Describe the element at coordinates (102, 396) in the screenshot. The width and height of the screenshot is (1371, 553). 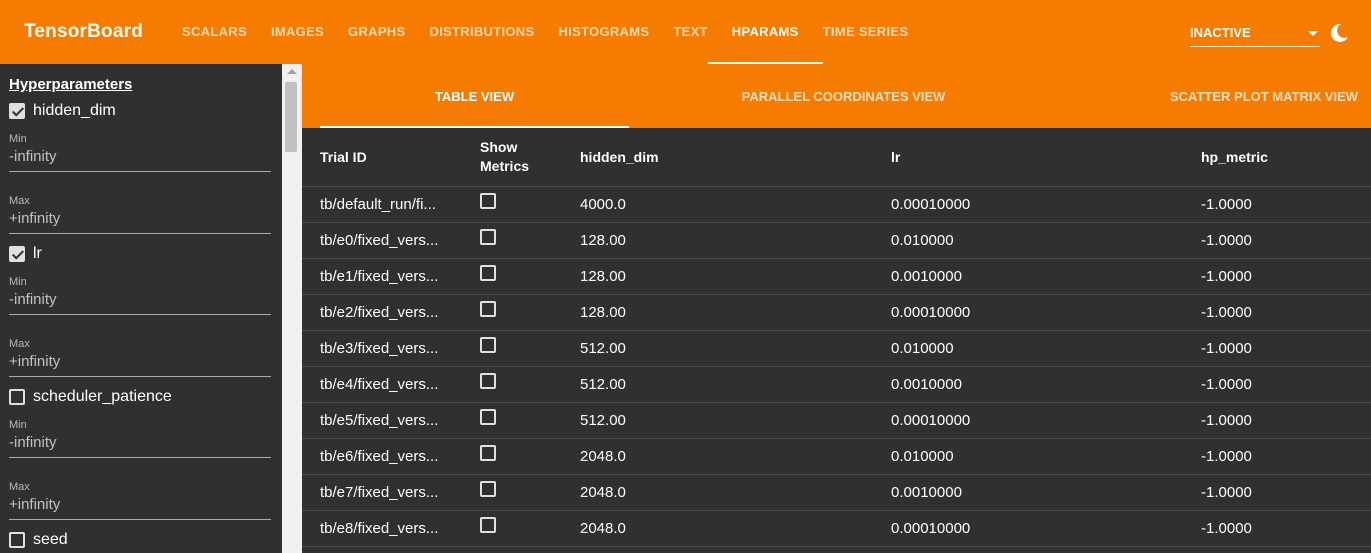
I see `hparam-label: scheduler_patience` at that location.